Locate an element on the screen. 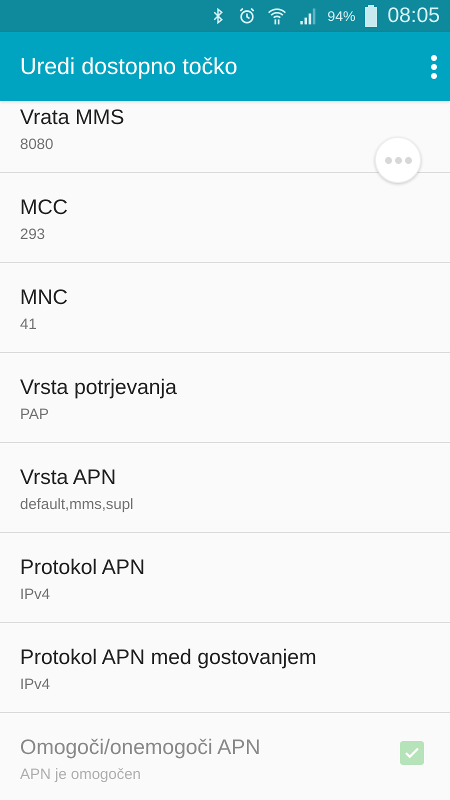 The width and height of the screenshot is (450, 800). setting-value: PAP is located at coordinates (35, 414).